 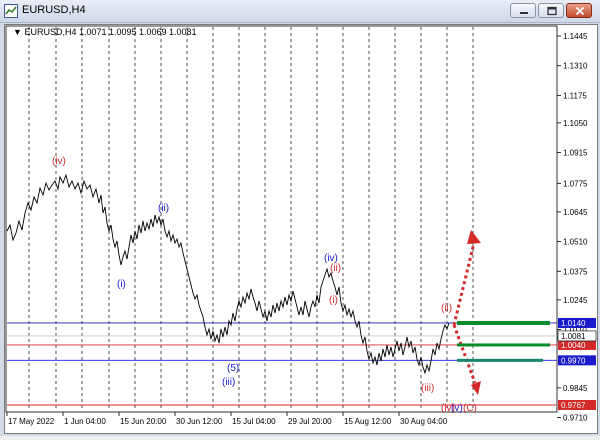 I want to click on price-tag-label: 1.0081, so click(x=573, y=336).